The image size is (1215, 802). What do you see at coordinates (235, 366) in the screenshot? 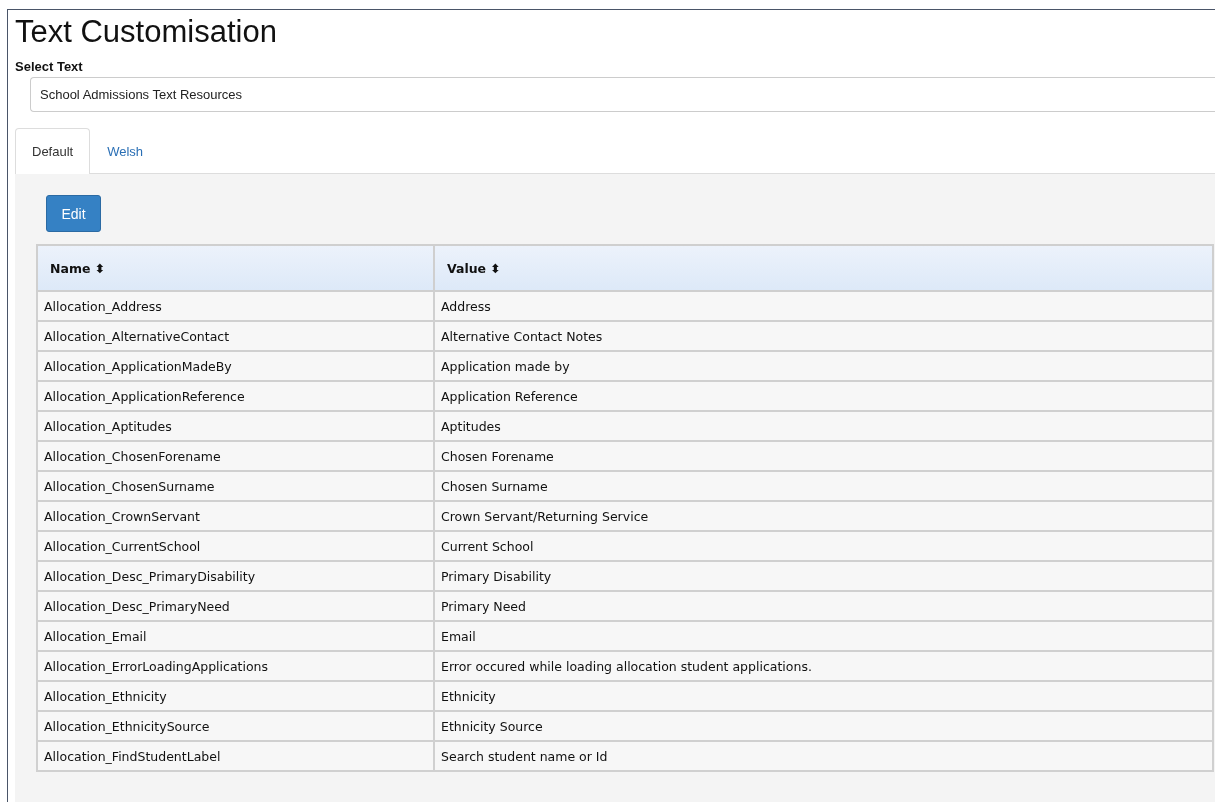
I see `table-cell: Allocation_ApplicationMadeBy` at bounding box center [235, 366].